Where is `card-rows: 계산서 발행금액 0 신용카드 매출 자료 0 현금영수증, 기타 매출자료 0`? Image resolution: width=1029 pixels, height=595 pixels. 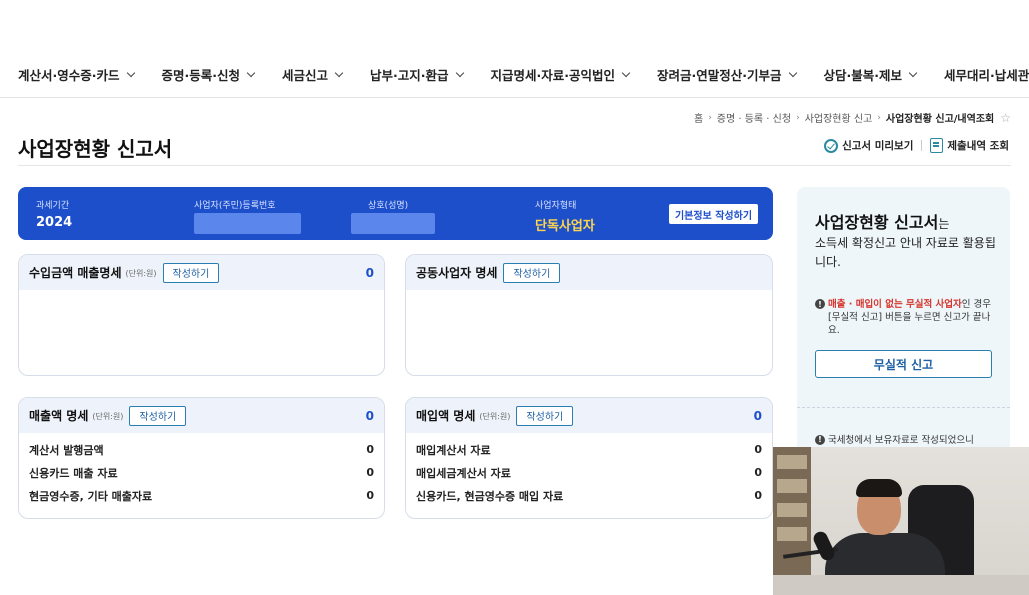 card-rows: 계산서 발행금액 0 신용카드 매출 자료 0 현금영수증, 기타 매출자료 0 is located at coordinates (201, 470).